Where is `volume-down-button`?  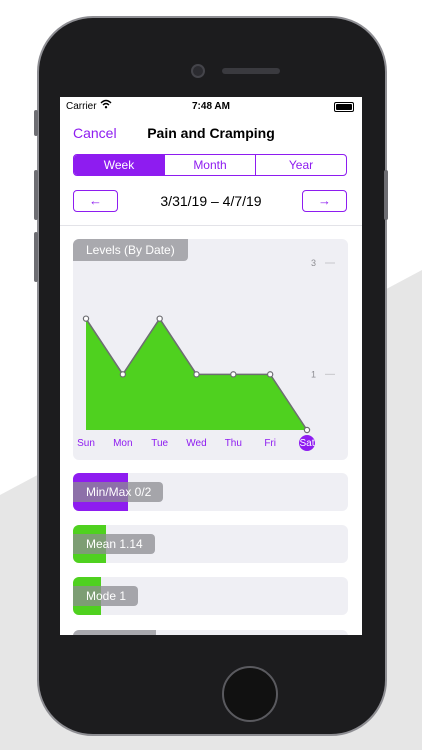 volume-down-button is located at coordinates (36, 257).